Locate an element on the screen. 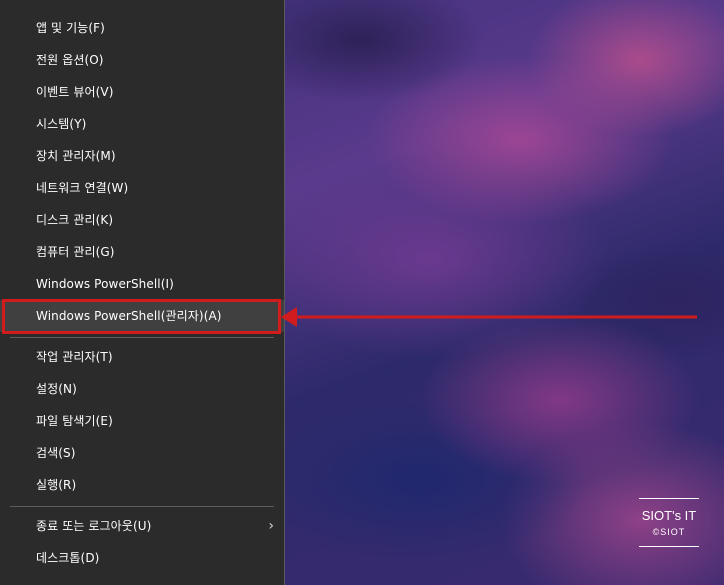  menu-item-label: 앱 및 기능(F) is located at coordinates (70, 28).